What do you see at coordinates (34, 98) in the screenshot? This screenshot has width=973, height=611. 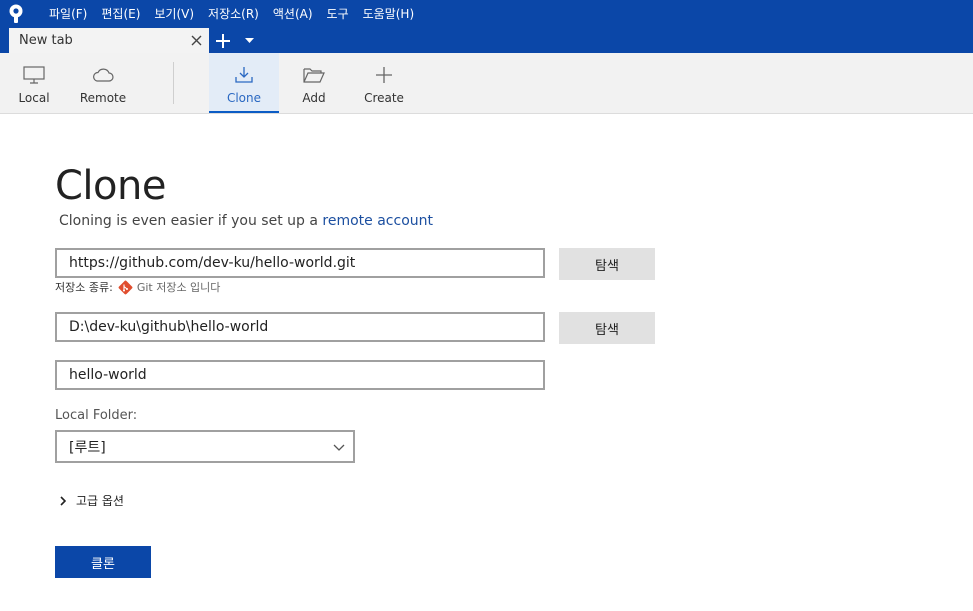 I see `toolbar-local-label: Local` at bounding box center [34, 98].